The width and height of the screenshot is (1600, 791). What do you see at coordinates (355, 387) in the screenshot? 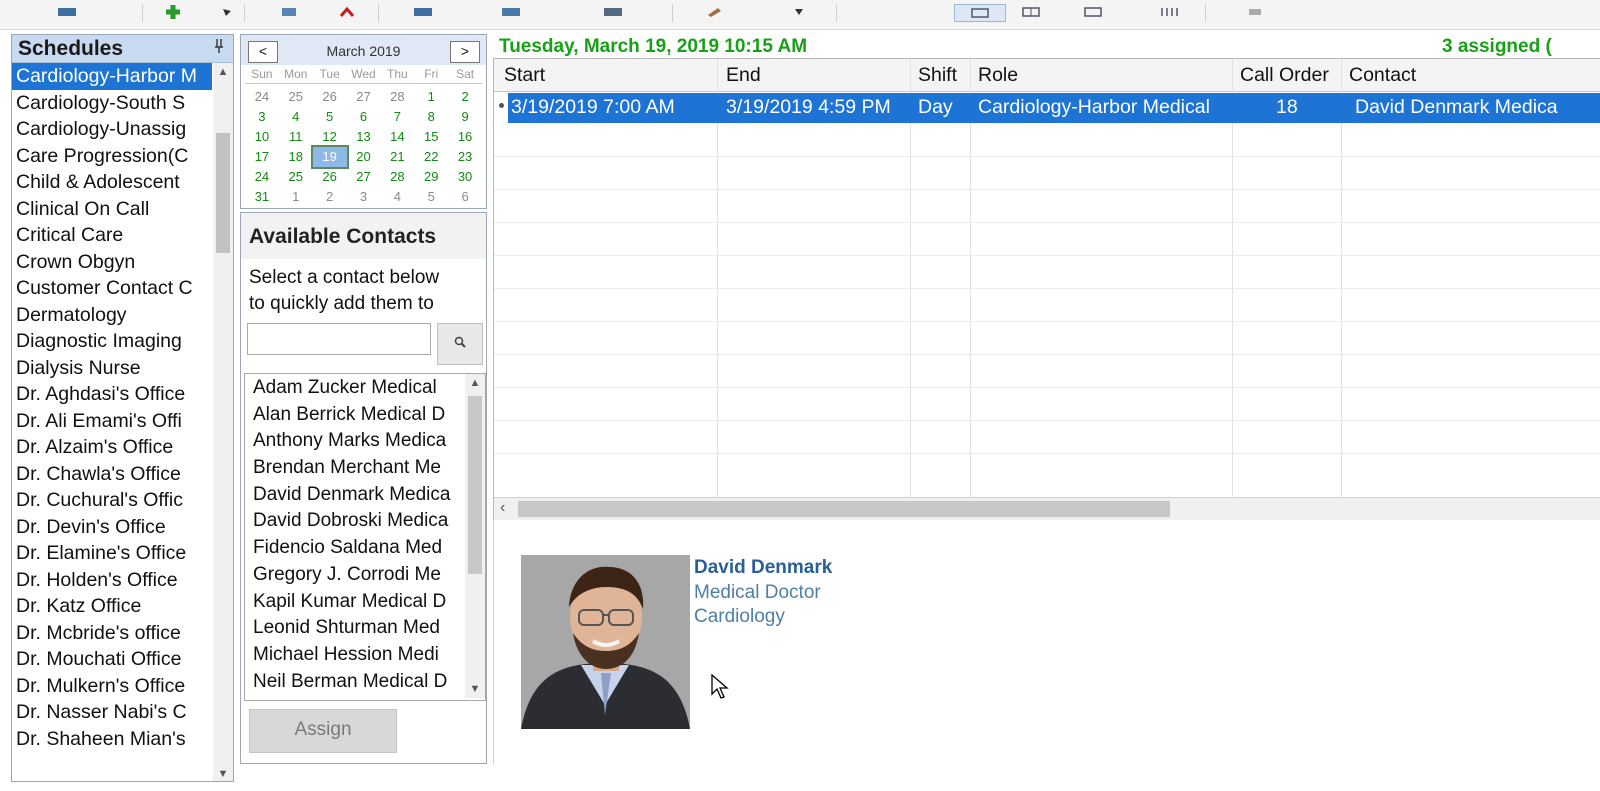
I see `contact-list-item: Adam Zucker Medical` at bounding box center [355, 387].